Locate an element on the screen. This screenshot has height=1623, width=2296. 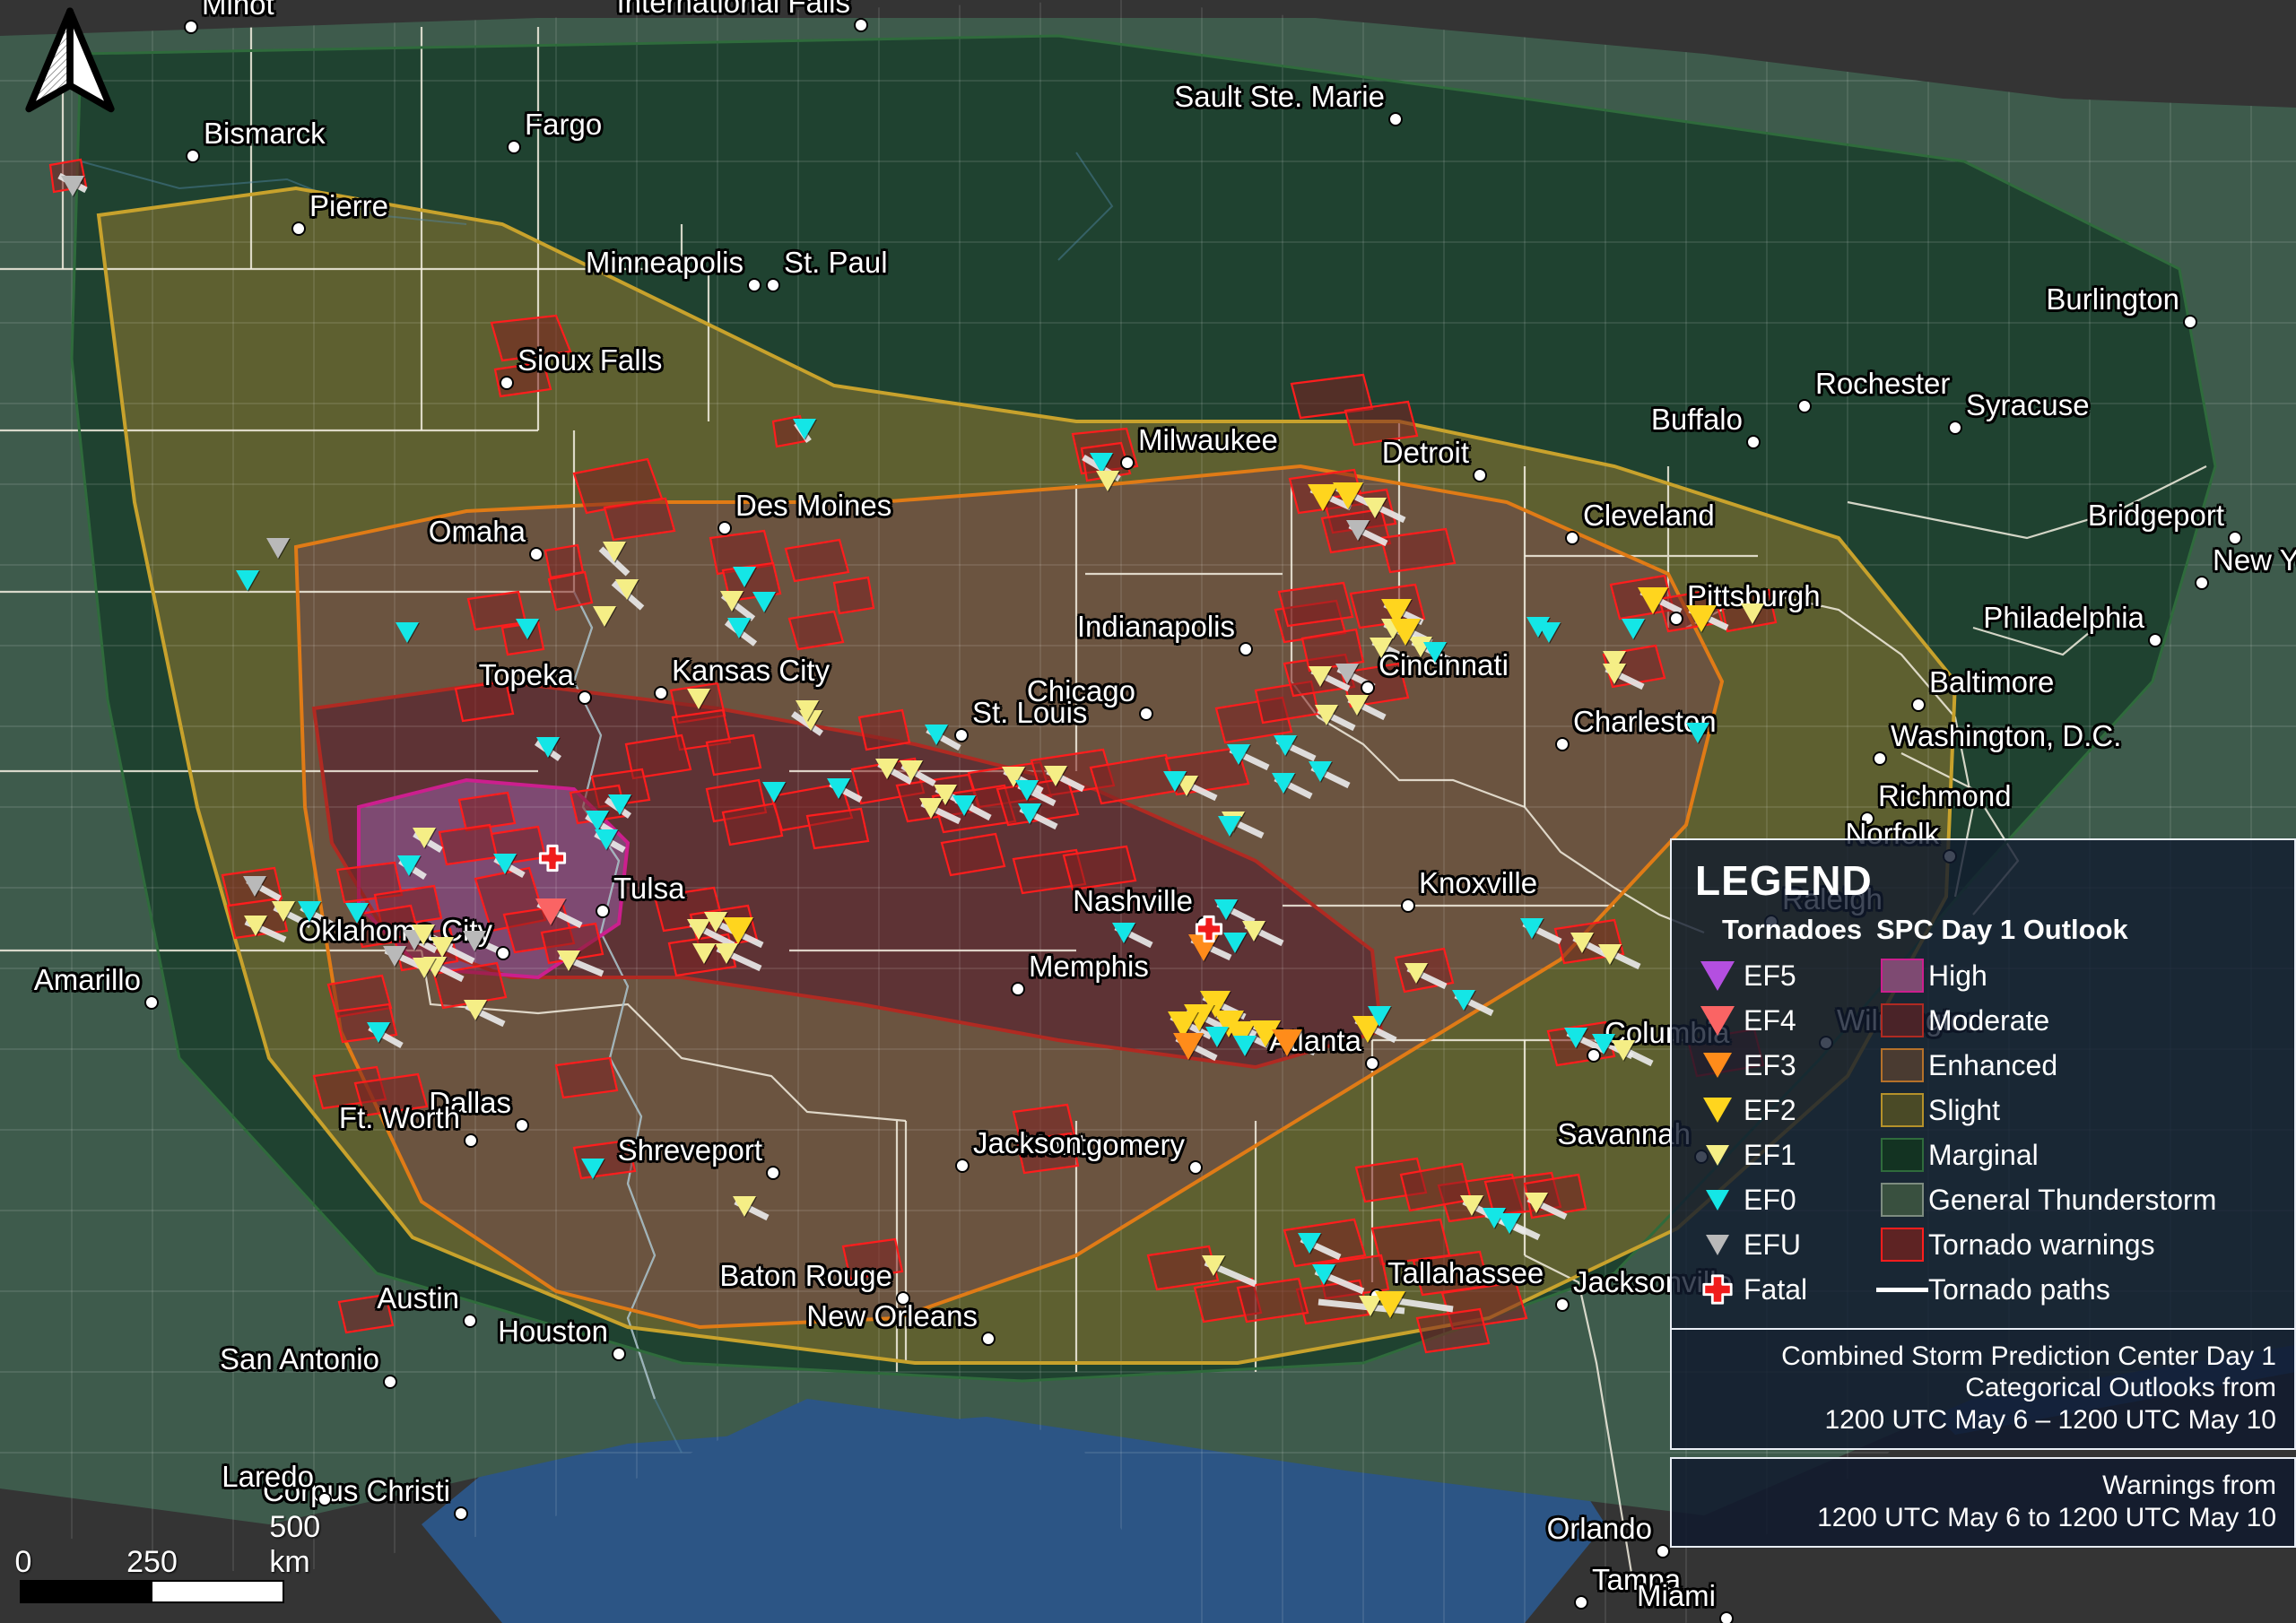
fatal-marker is located at coordinates (552, 858).